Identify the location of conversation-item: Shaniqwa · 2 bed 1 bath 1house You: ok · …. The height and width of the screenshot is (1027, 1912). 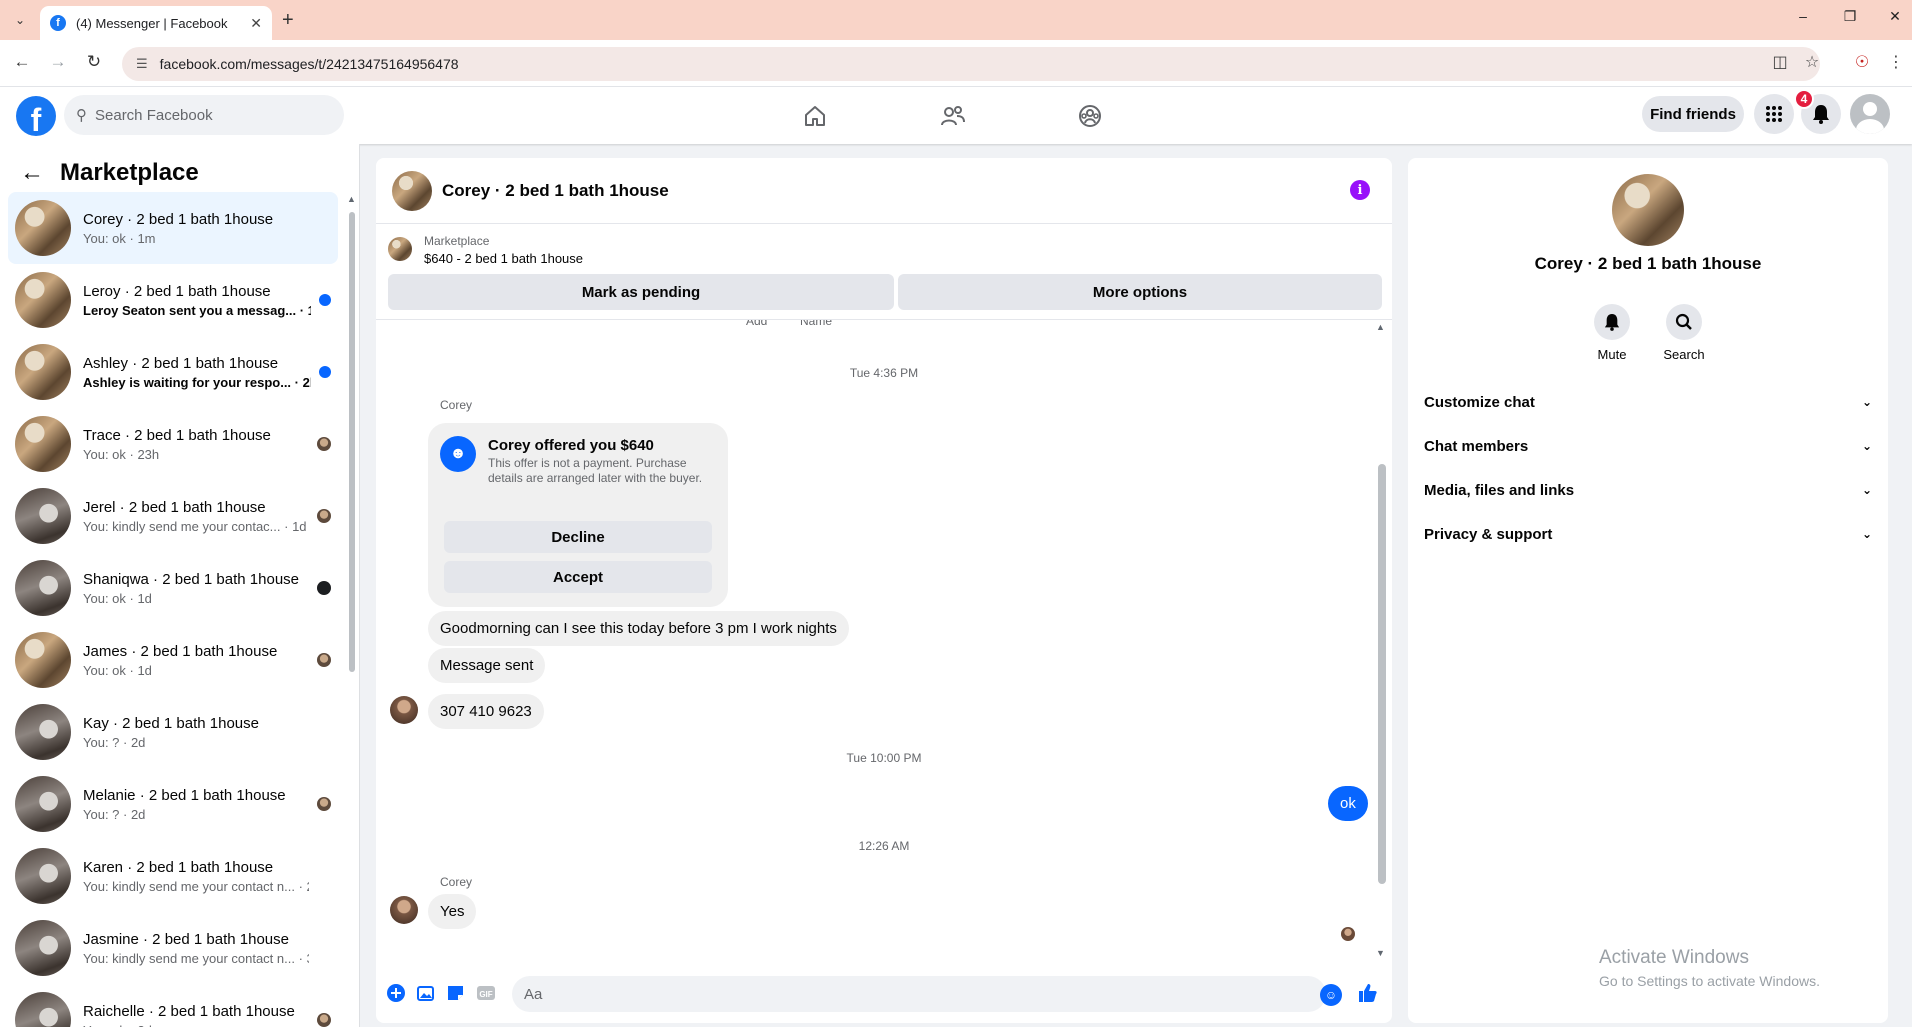
(173, 588).